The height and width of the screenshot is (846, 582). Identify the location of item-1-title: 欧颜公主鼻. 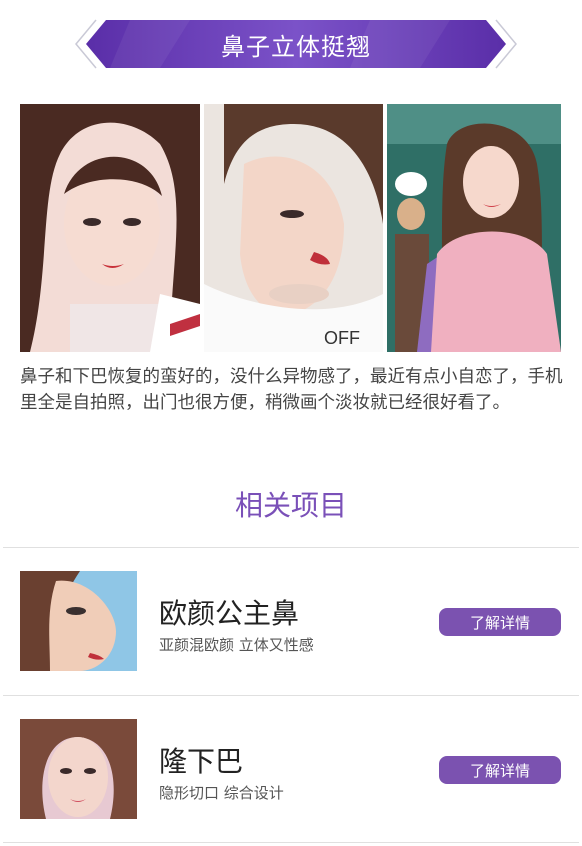
(229, 613).